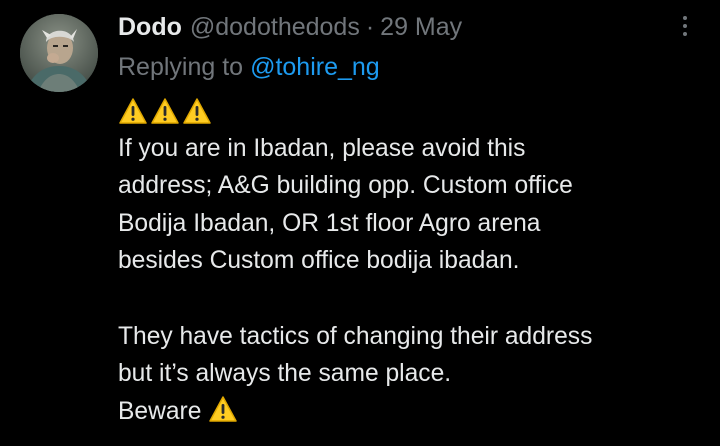 The image size is (720, 446). What do you see at coordinates (59, 53) in the screenshot?
I see `avatar` at bounding box center [59, 53].